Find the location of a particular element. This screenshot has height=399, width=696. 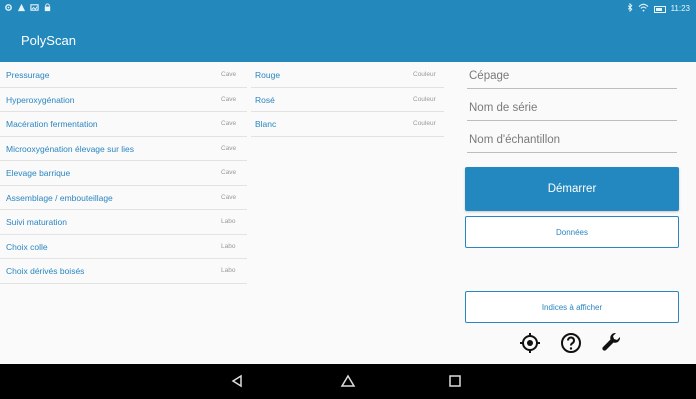

battery-icon is located at coordinates (659, 9).